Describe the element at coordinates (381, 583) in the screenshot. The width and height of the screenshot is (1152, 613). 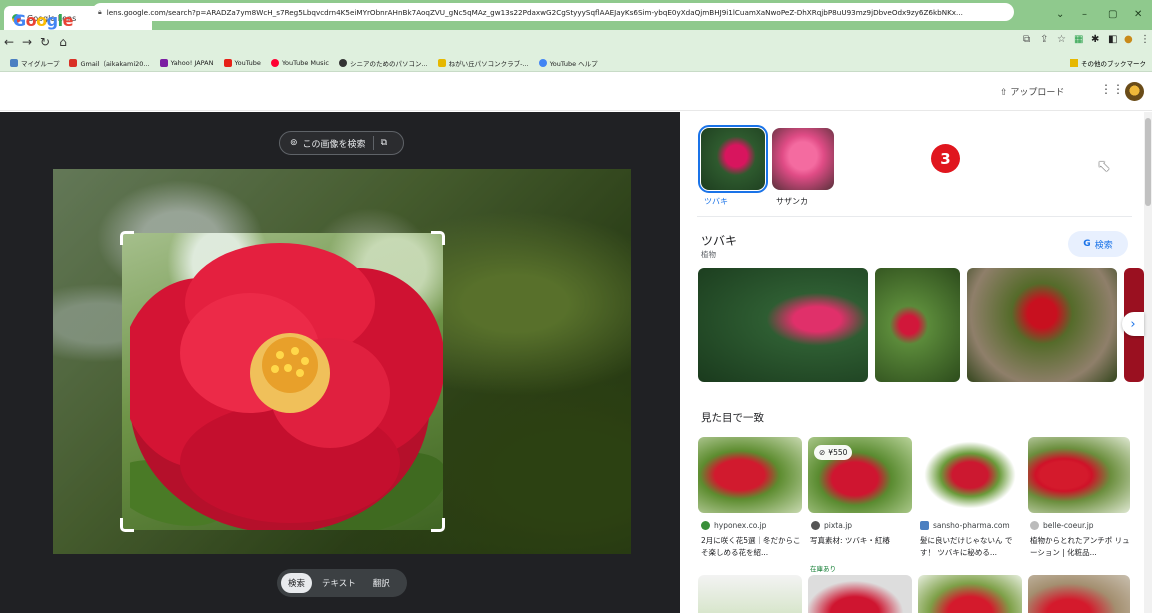
I see `mode-translate-tab: 翻訳` at that location.